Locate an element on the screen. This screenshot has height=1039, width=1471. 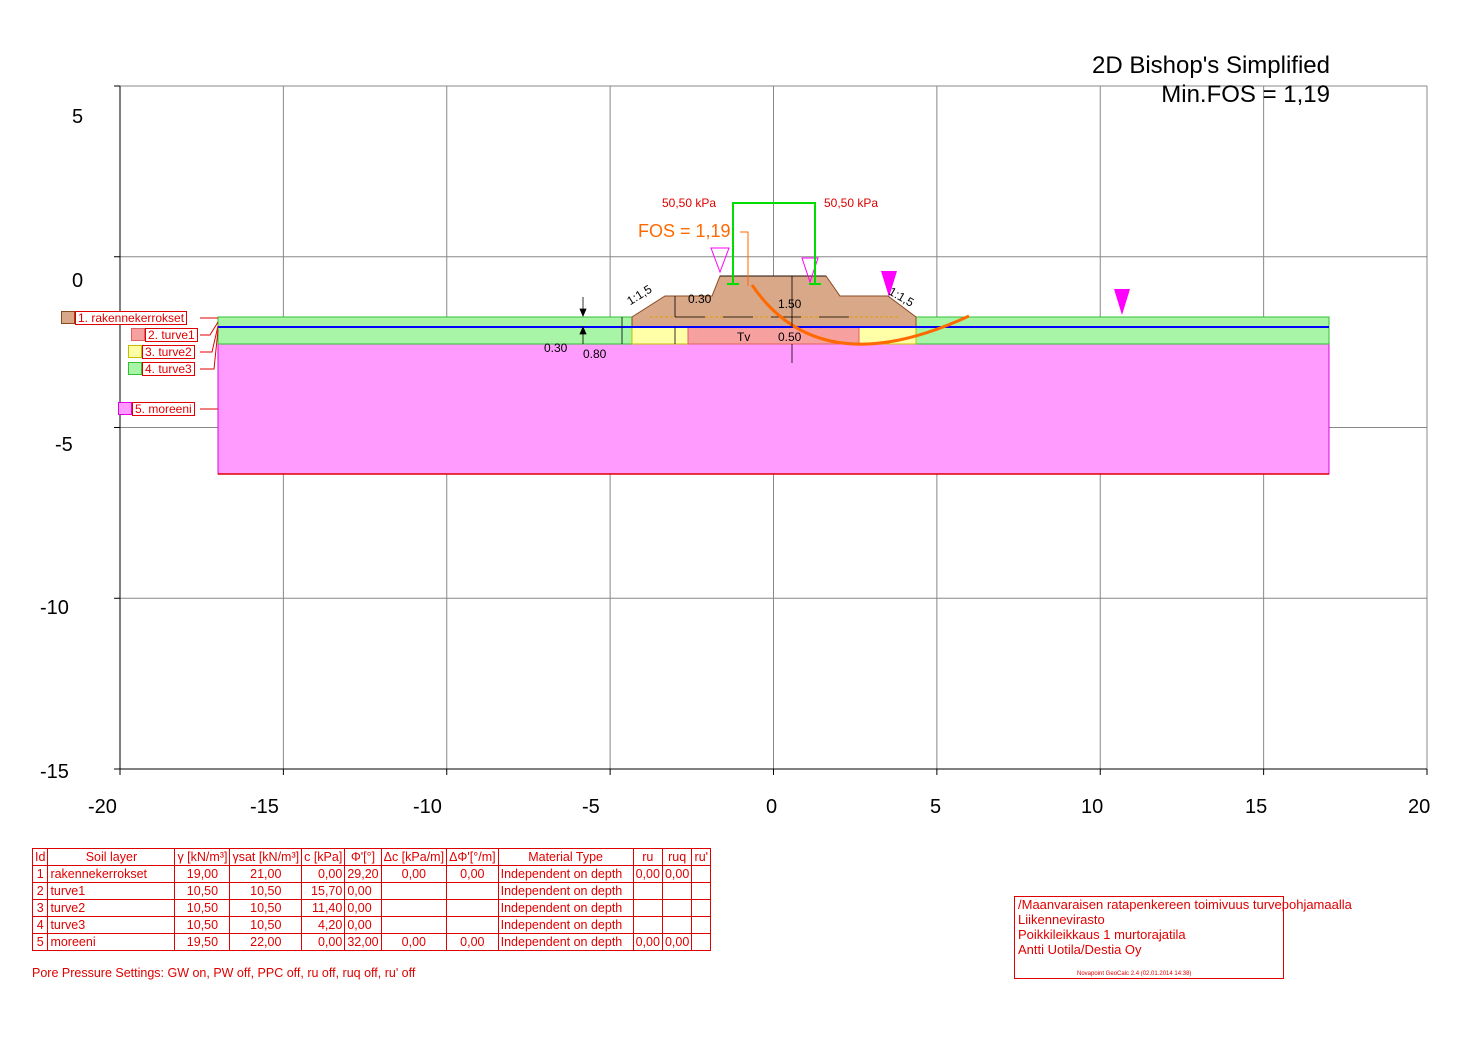
legend-item-moreeni: 5. moreeni is located at coordinates (156, 408).